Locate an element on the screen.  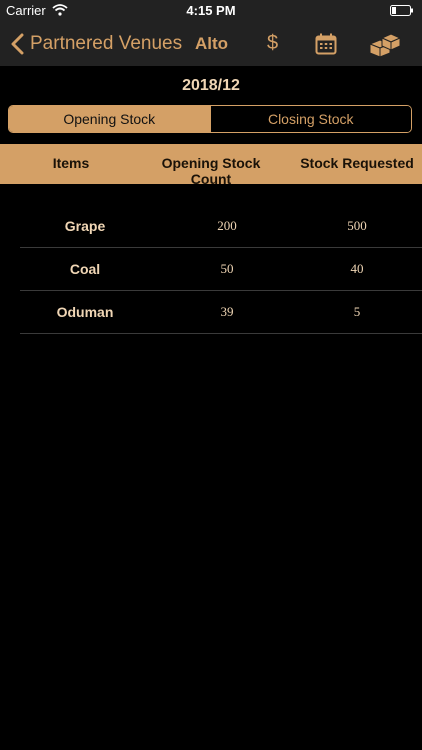
status-bar: Carrier 4:15 PM is located at coordinates (211, 11).